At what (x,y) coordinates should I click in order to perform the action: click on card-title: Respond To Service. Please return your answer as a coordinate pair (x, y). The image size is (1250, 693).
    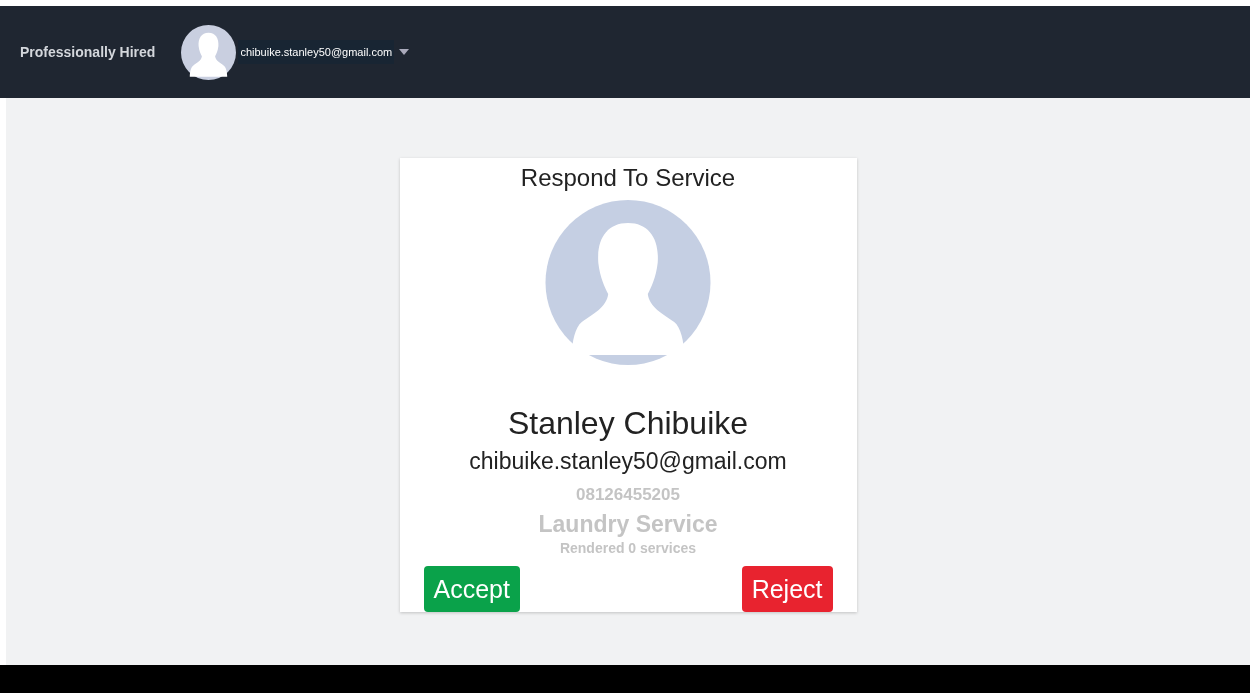
    Looking at the image, I should click on (628, 178).